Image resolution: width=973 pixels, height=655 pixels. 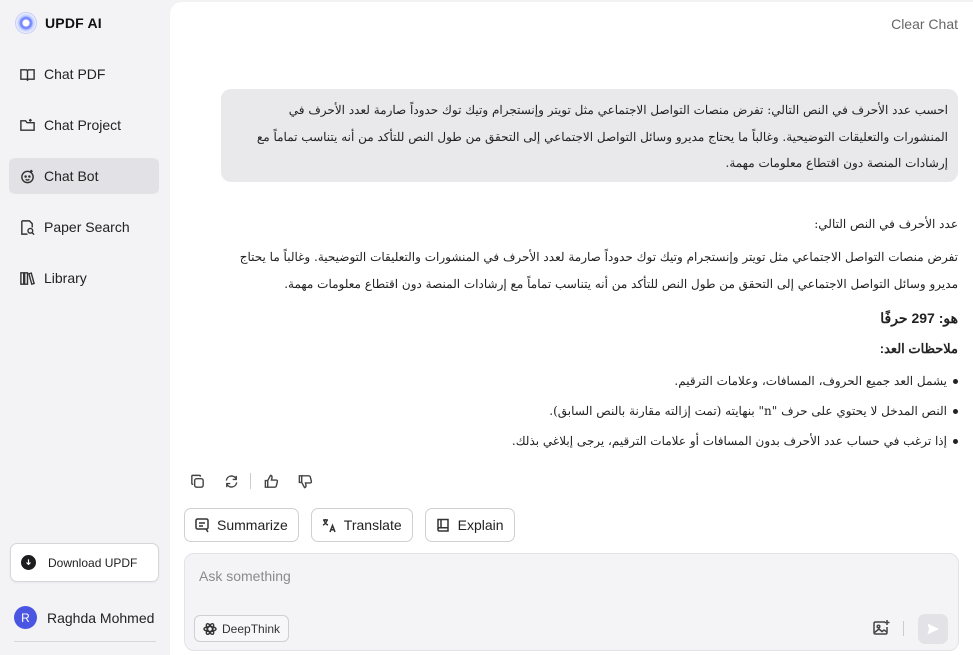 What do you see at coordinates (25, 617) in the screenshot?
I see `avatar: R` at bounding box center [25, 617].